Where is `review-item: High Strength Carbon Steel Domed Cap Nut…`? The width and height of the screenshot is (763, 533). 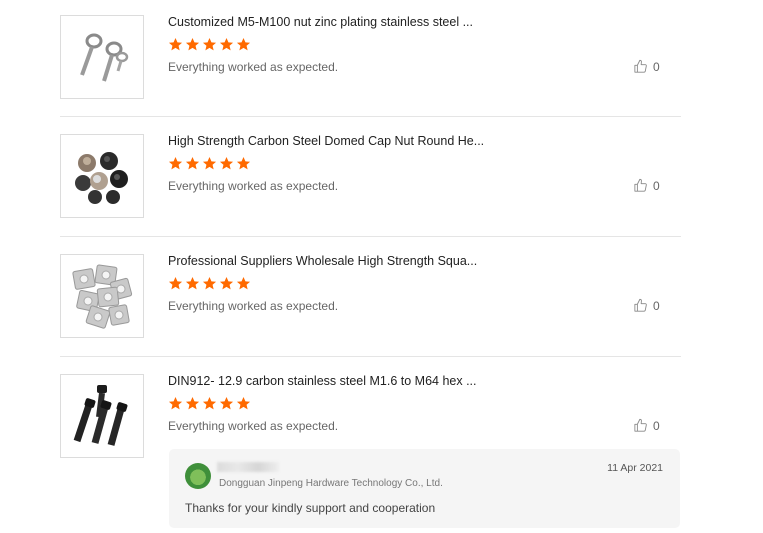
review-item: High Strength Carbon Steel Domed Cap Nut… is located at coordinates (370, 176).